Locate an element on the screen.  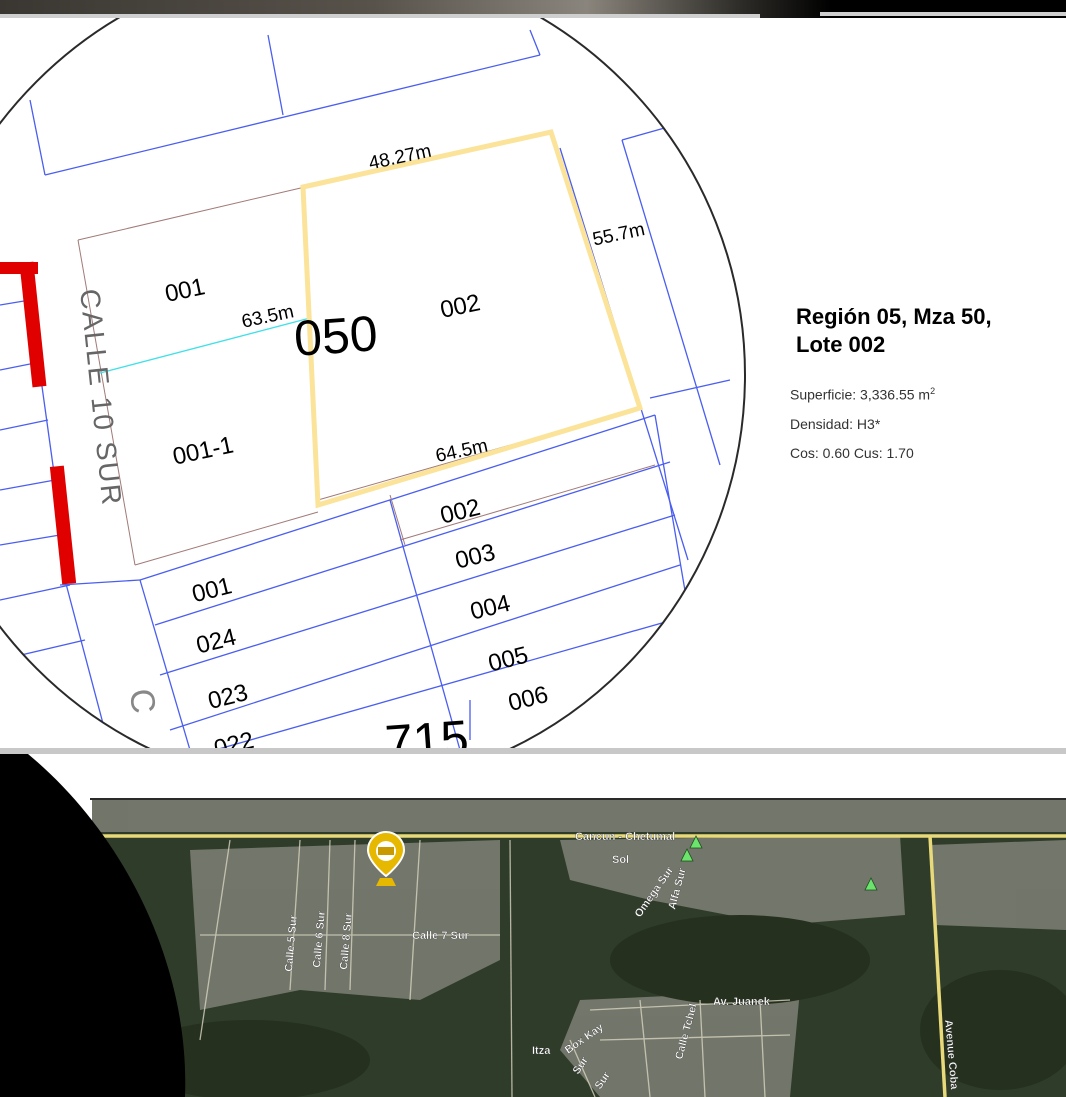
road-label-highway: Cancun - Chetumal is located at coordinates (625, 837).